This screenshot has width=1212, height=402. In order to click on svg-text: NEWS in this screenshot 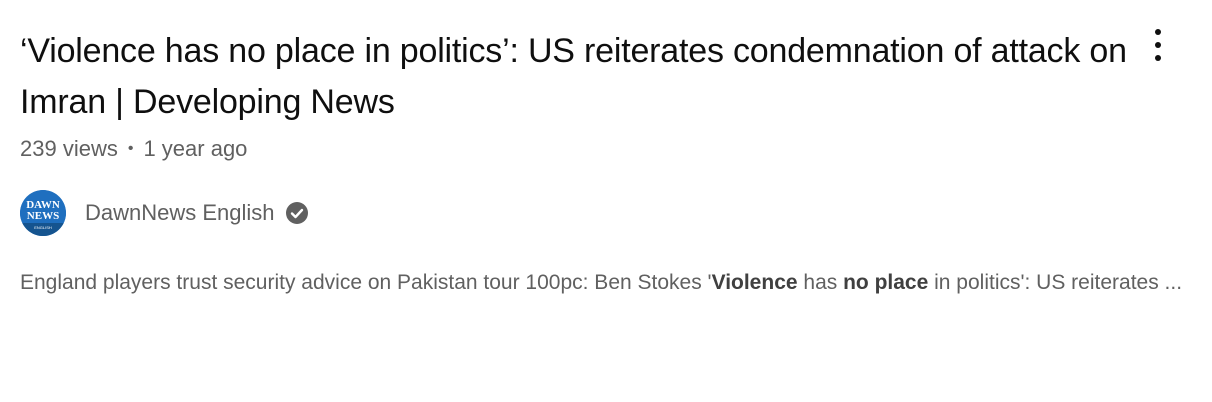, I will do `click(43, 216)`.